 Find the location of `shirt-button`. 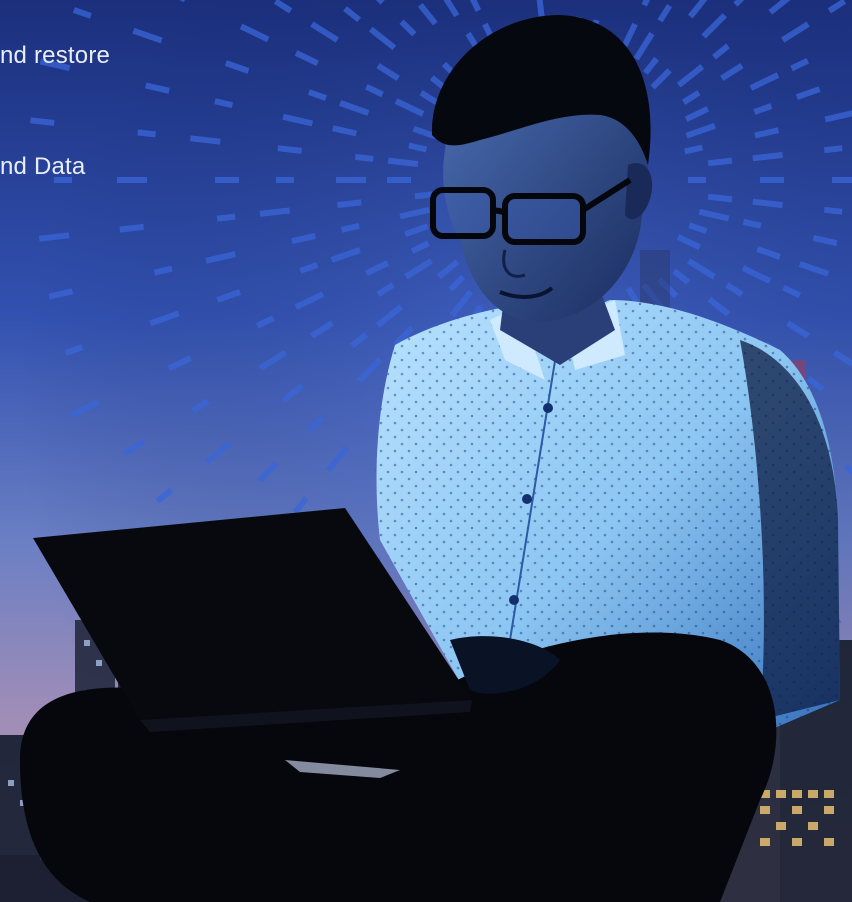

shirt-button is located at coordinates (548, 408).